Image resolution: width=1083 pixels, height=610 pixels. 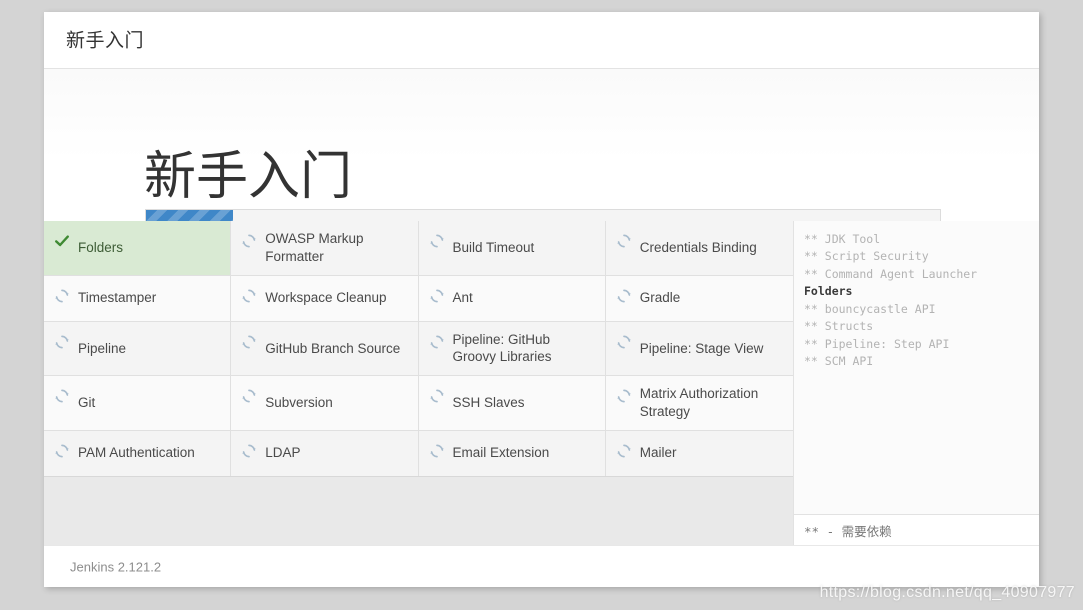 I want to click on plugin-cell: Pipeline, so click(x=138, y=348).